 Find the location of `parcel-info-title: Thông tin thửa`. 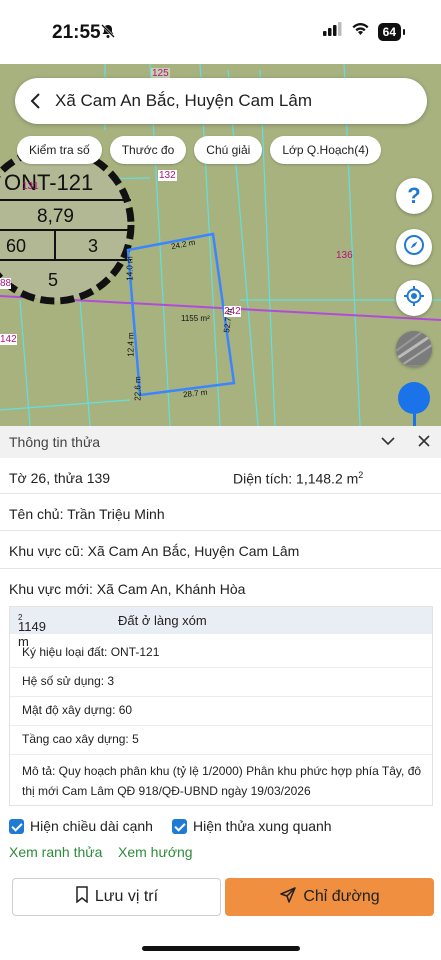

parcel-info-title: Thông tin thửa is located at coordinates (55, 442).